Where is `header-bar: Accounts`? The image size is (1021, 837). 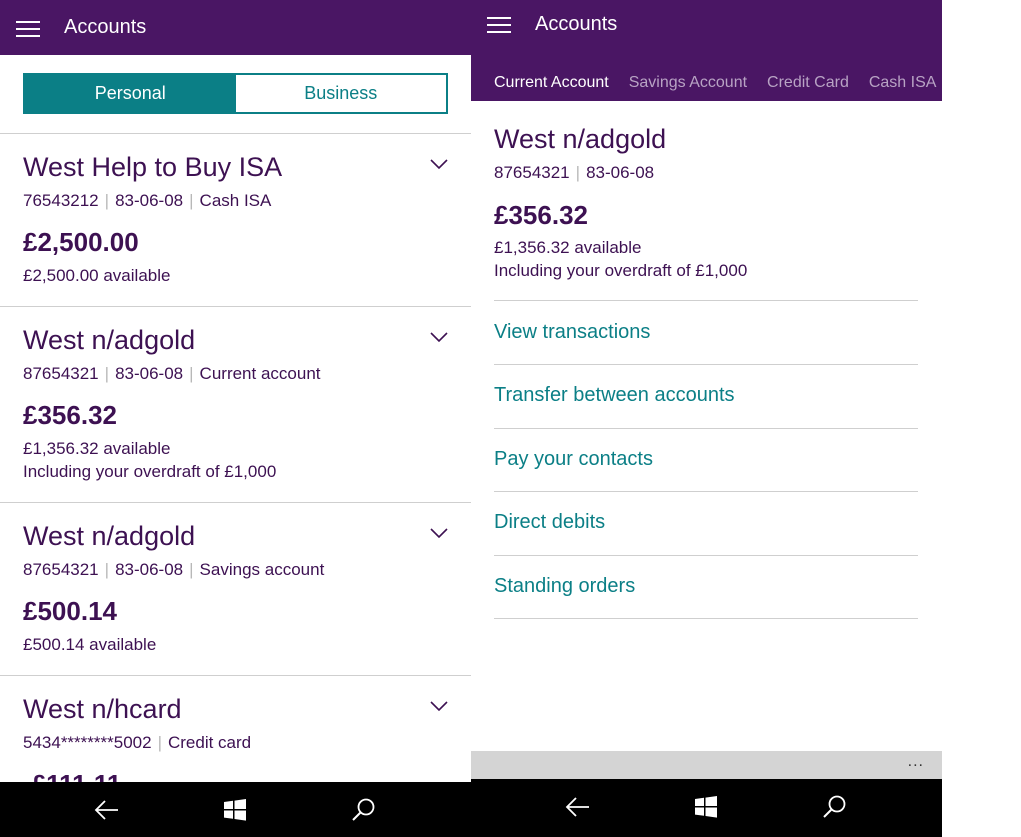
header-bar: Accounts is located at coordinates (235, 27).